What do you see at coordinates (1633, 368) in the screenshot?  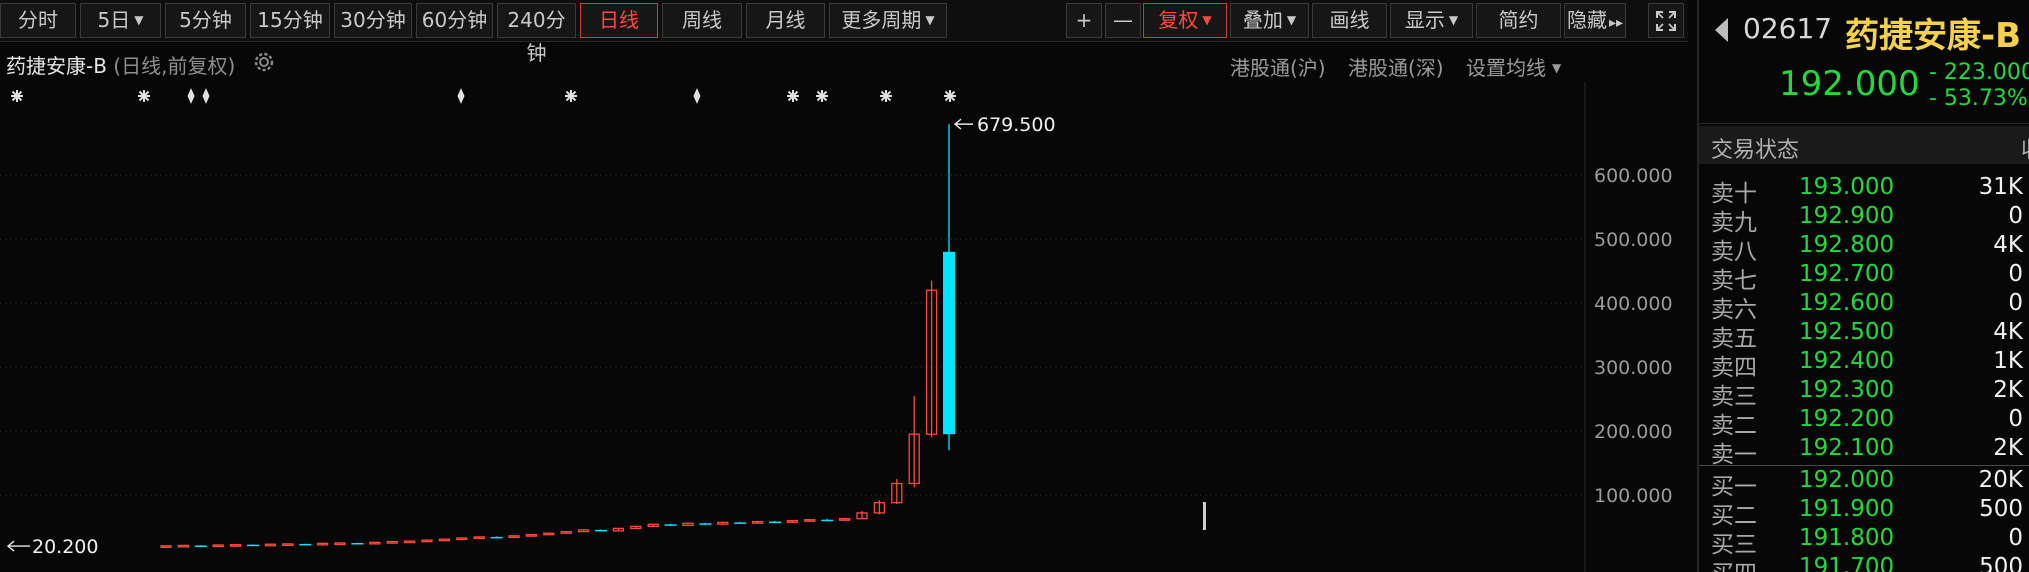 I see `y-tick-label: 300.000` at bounding box center [1633, 368].